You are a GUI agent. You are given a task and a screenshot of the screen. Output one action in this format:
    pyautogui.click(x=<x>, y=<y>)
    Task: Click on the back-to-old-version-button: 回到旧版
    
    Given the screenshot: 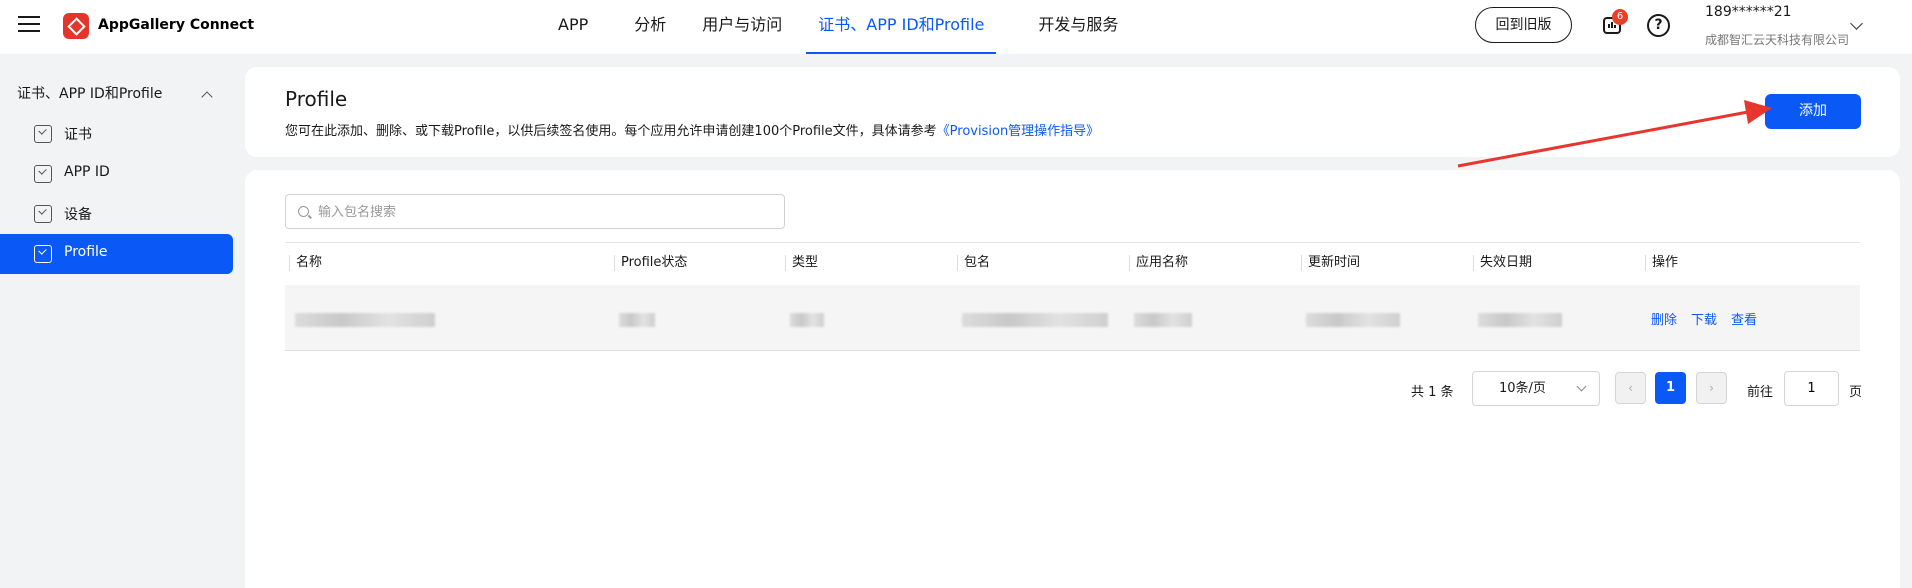 What is the action you would take?
    pyautogui.click(x=1523, y=25)
    